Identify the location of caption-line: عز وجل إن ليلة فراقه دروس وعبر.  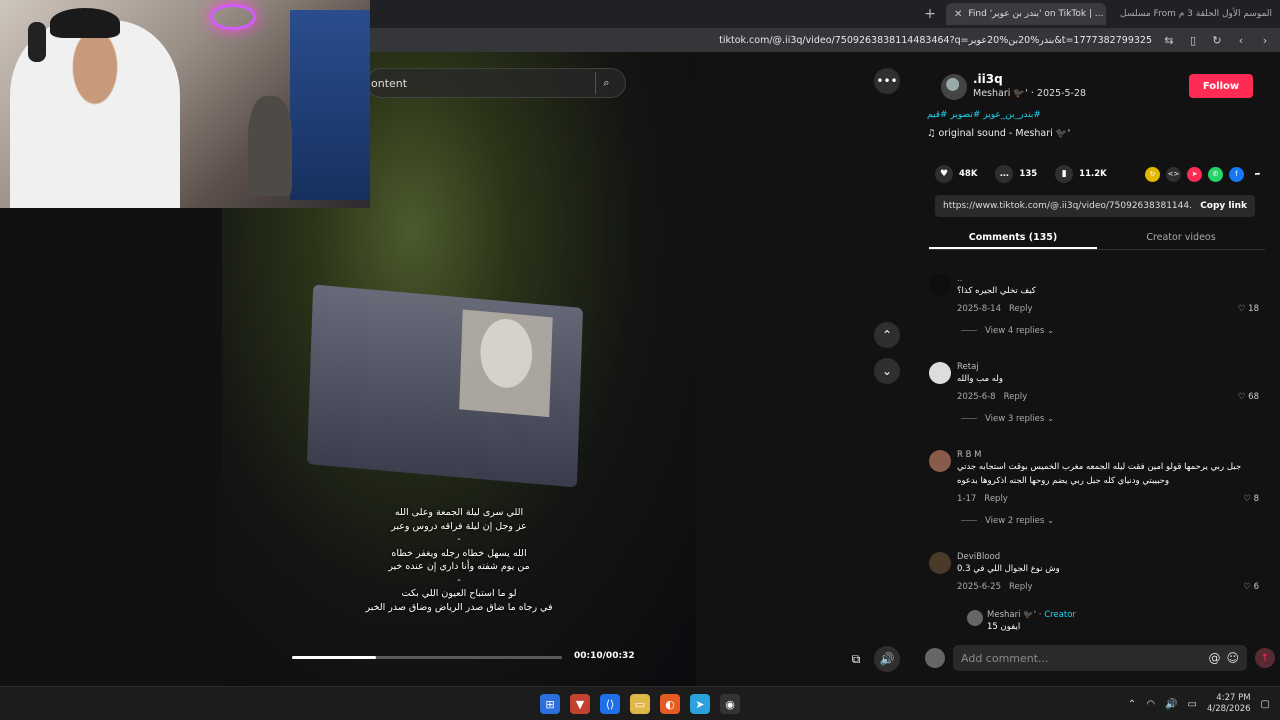
(459, 526).